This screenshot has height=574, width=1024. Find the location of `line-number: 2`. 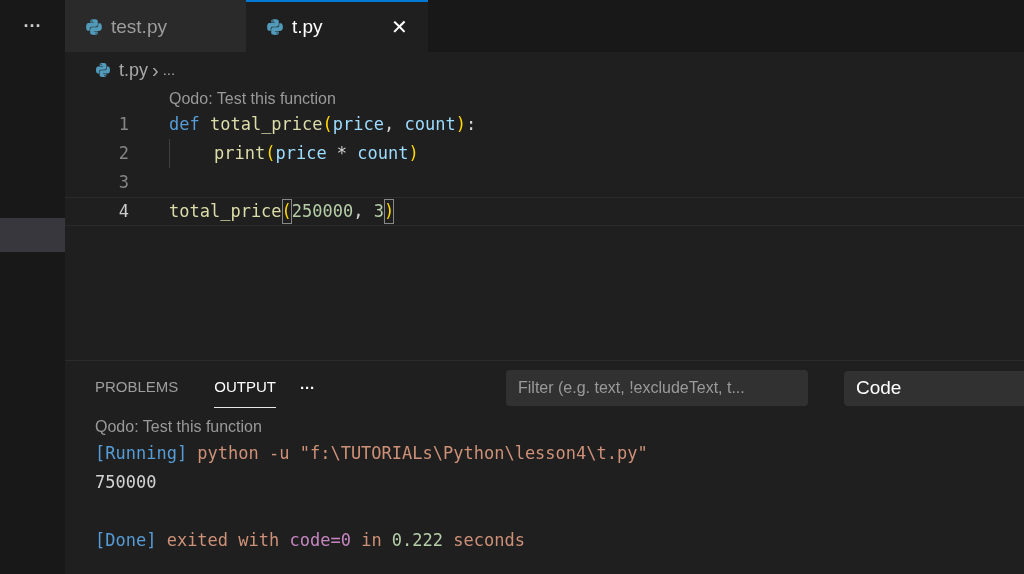

line-number: 2 is located at coordinates (123, 153).